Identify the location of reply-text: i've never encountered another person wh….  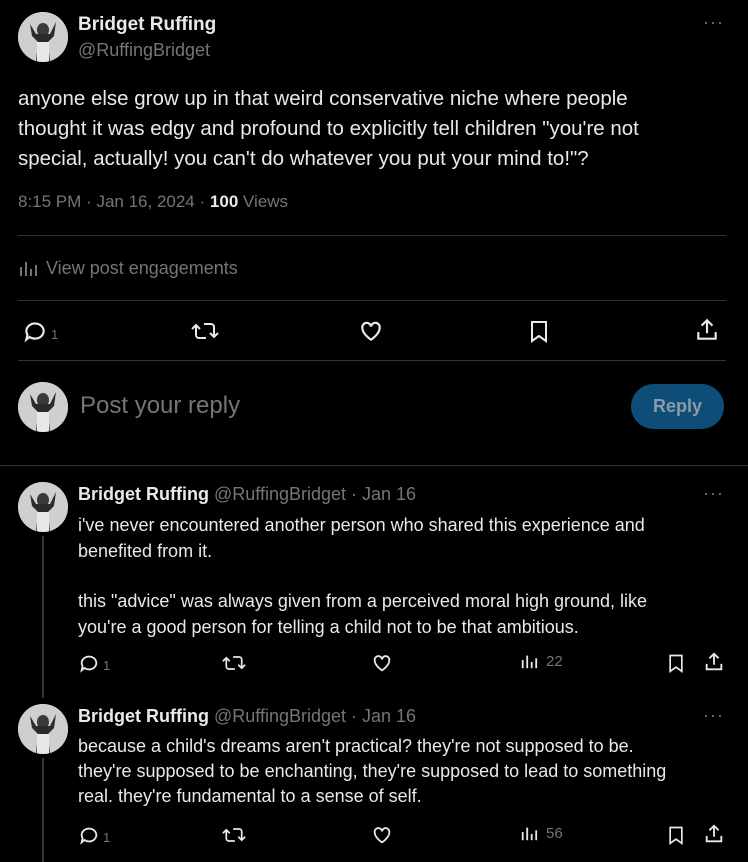
(362, 576).